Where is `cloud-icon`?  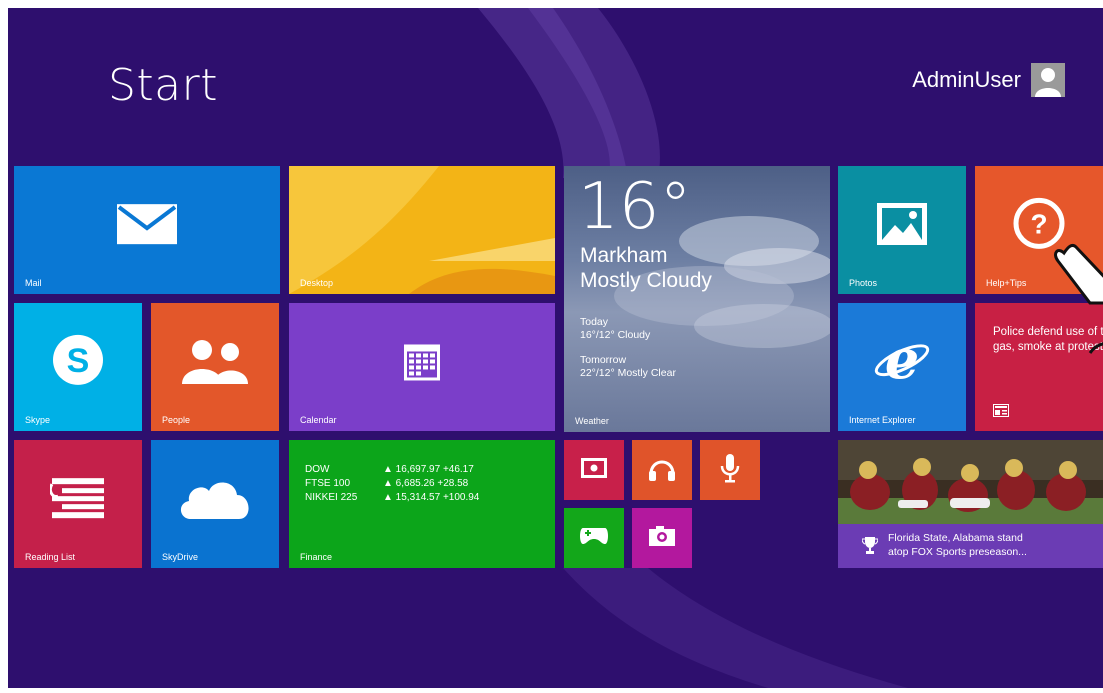
cloud-icon is located at coordinates (215, 500).